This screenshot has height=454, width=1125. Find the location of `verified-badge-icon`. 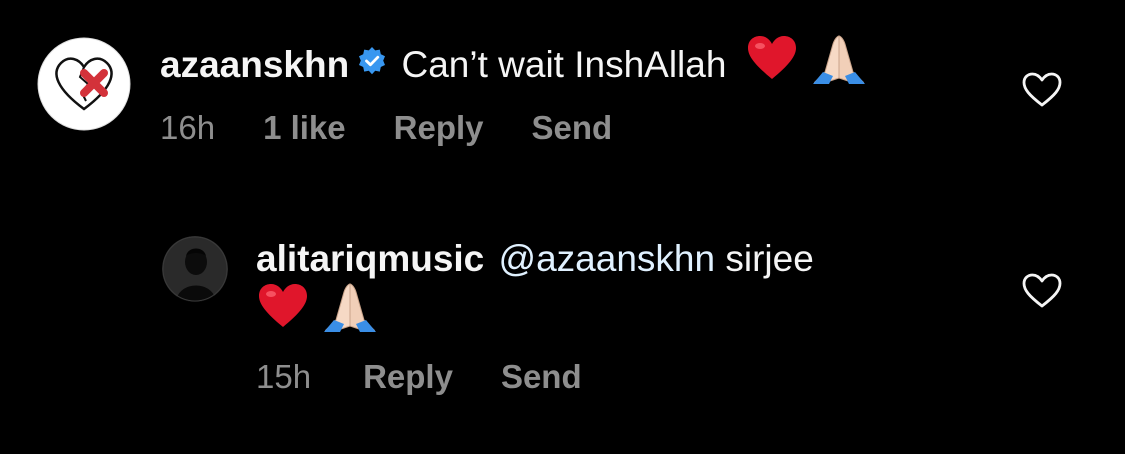

verified-badge-icon is located at coordinates (372, 64).